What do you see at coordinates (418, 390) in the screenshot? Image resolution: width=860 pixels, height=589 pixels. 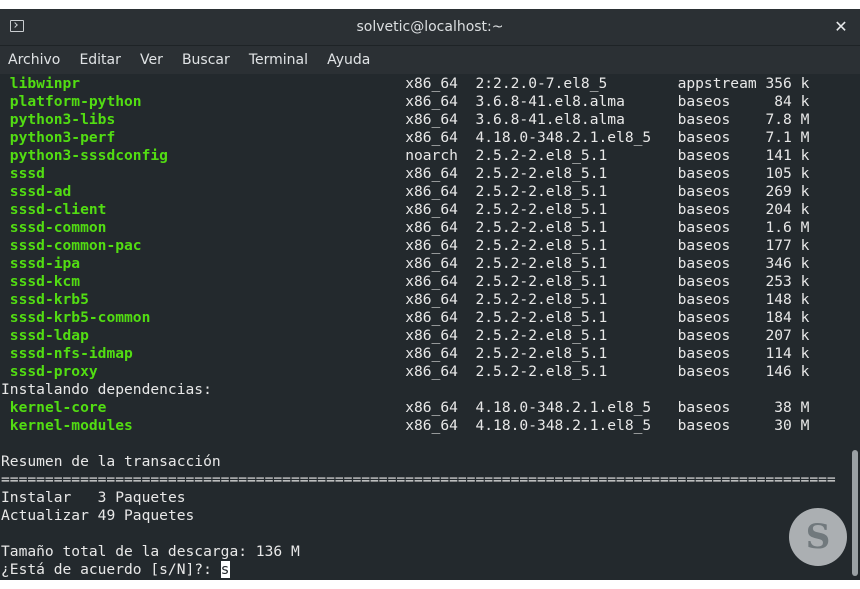 I see `deps-header: Instalando dependencias:` at bounding box center [418, 390].